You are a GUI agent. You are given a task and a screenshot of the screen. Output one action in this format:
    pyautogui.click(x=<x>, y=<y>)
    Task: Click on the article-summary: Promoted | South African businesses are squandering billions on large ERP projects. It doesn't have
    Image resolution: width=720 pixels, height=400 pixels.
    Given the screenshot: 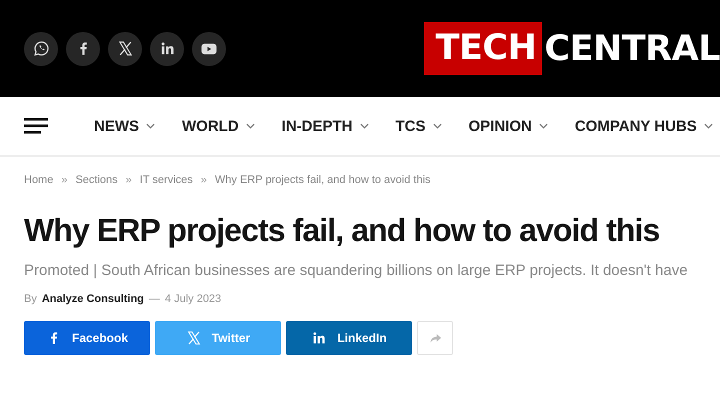 What is the action you would take?
    pyautogui.click(x=356, y=270)
    